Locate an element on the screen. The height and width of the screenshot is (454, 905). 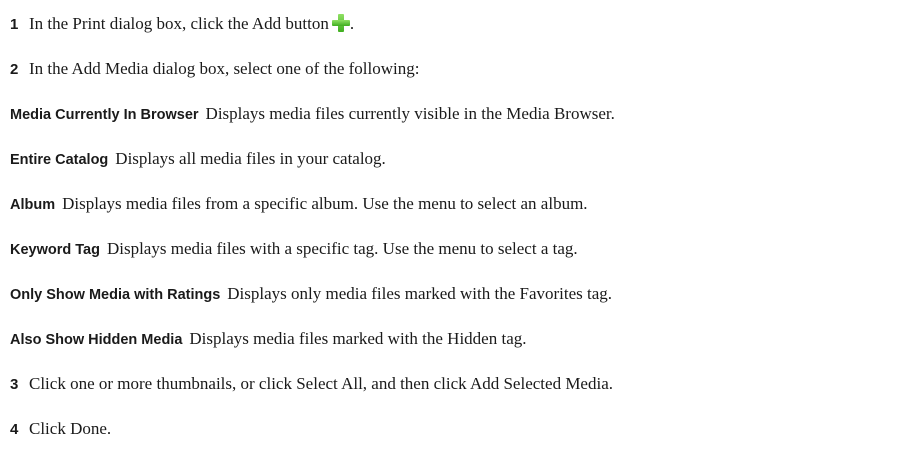
step-number: 4 is located at coordinates (14, 429).